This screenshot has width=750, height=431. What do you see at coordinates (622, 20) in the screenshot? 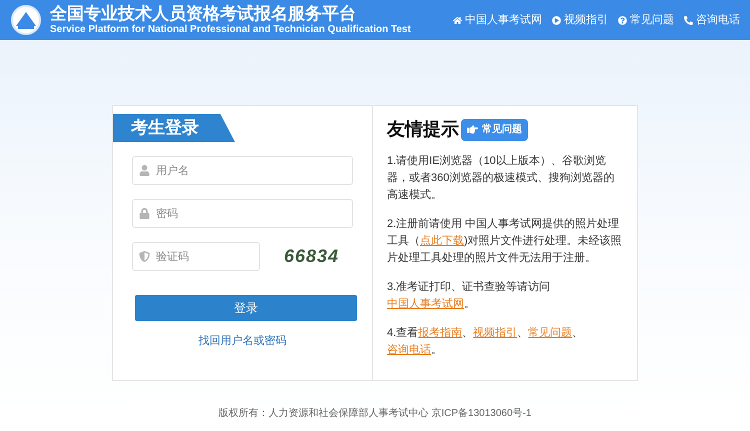
I see `help-icon` at bounding box center [622, 20].